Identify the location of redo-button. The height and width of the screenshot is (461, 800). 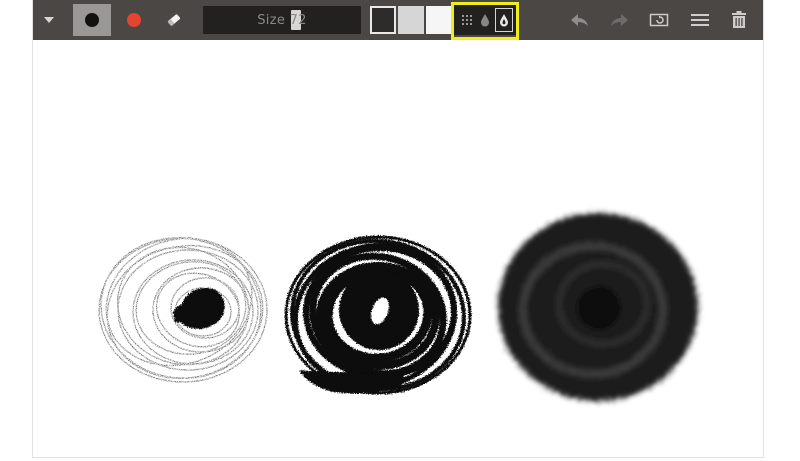
(619, 20).